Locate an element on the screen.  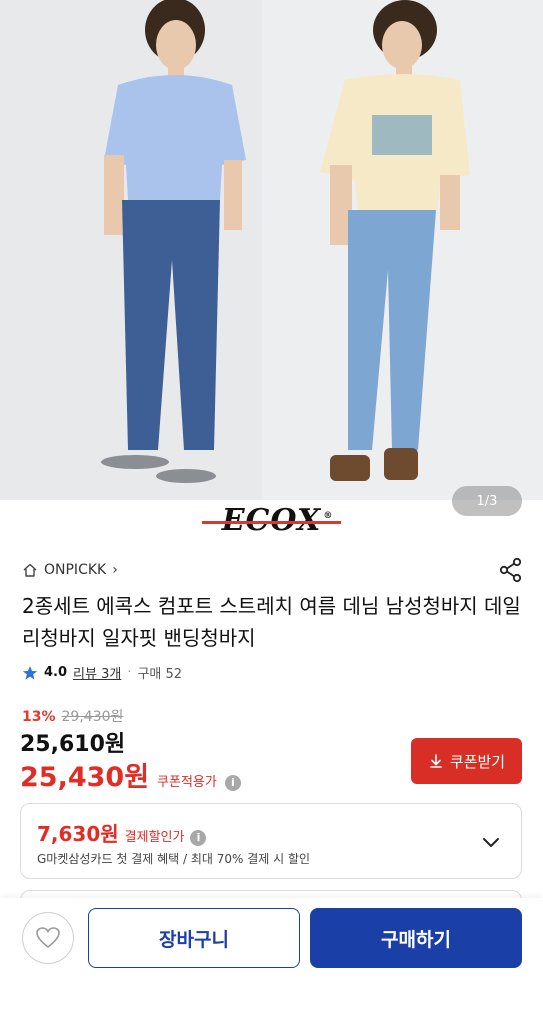
original-price: 29,430원 is located at coordinates (92, 717).